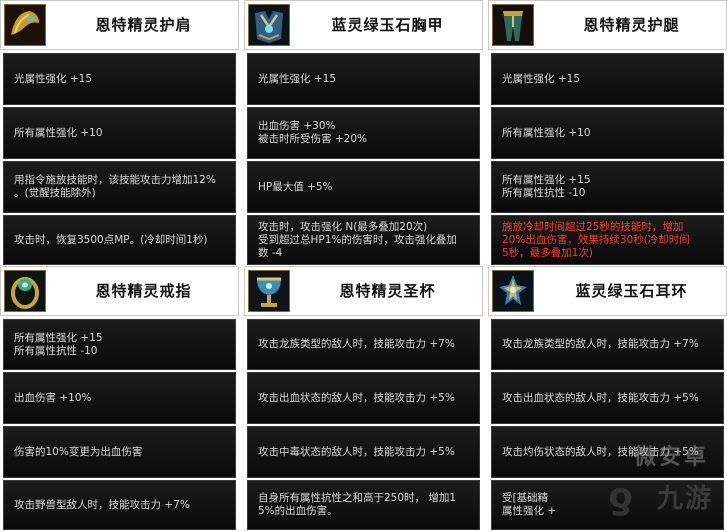 This screenshot has height=531, width=727. I want to click on earring-icon, so click(513, 291).